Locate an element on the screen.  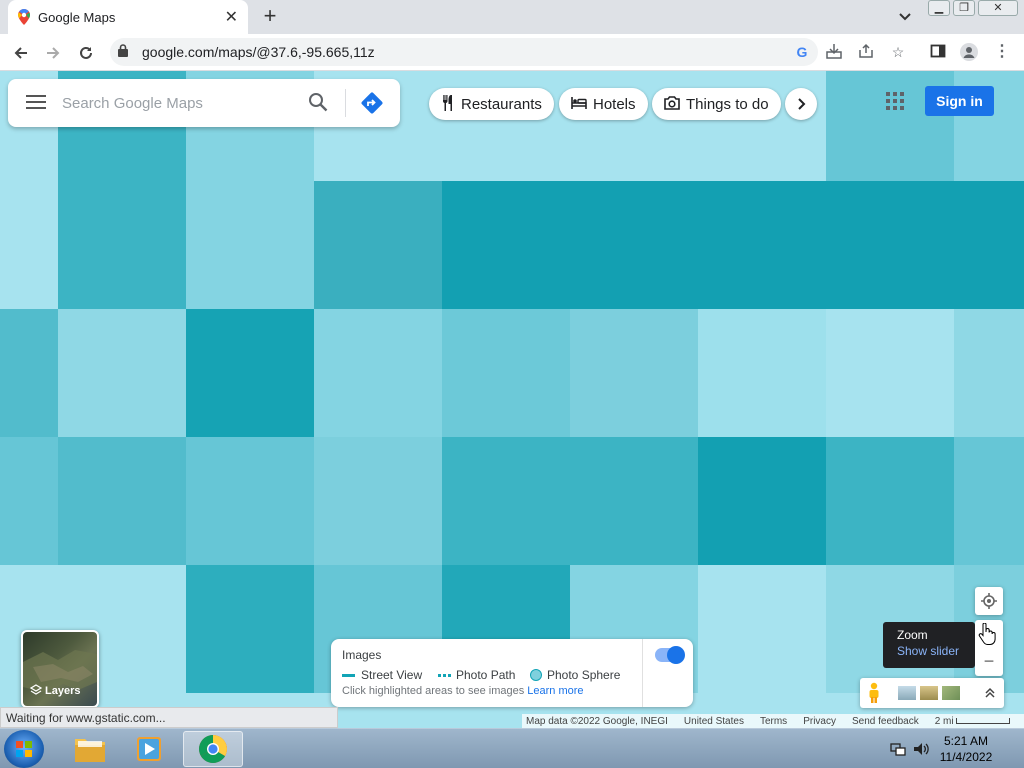
close-window-button: ✕ is located at coordinates (998, 8).